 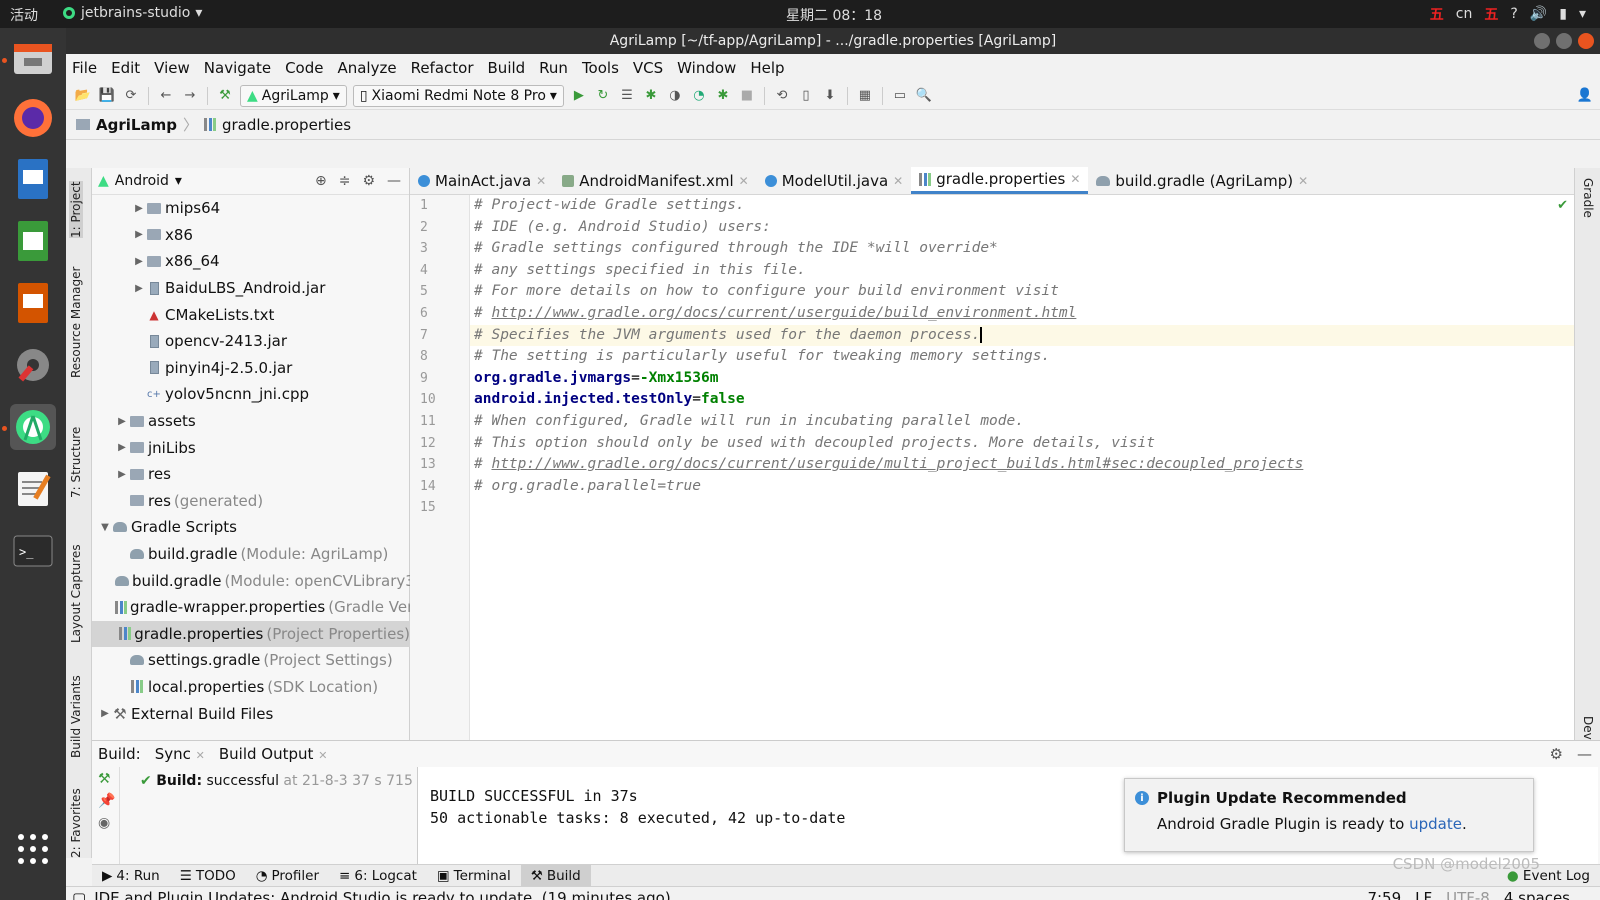 I want to click on tab-gradle: Gradle, so click(x=1588, y=198).